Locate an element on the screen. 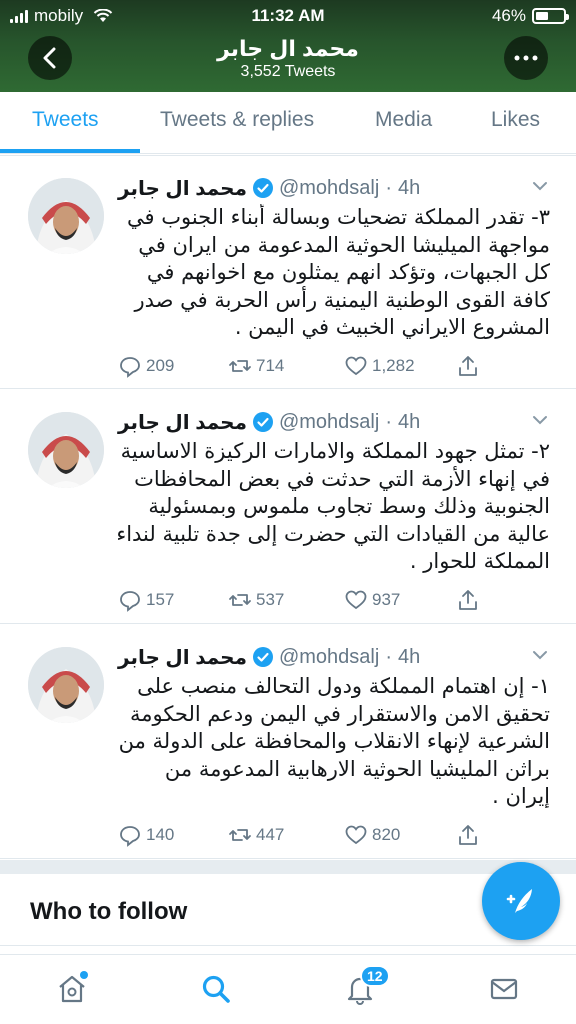 The image size is (576, 1024). more-button is located at coordinates (526, 58).